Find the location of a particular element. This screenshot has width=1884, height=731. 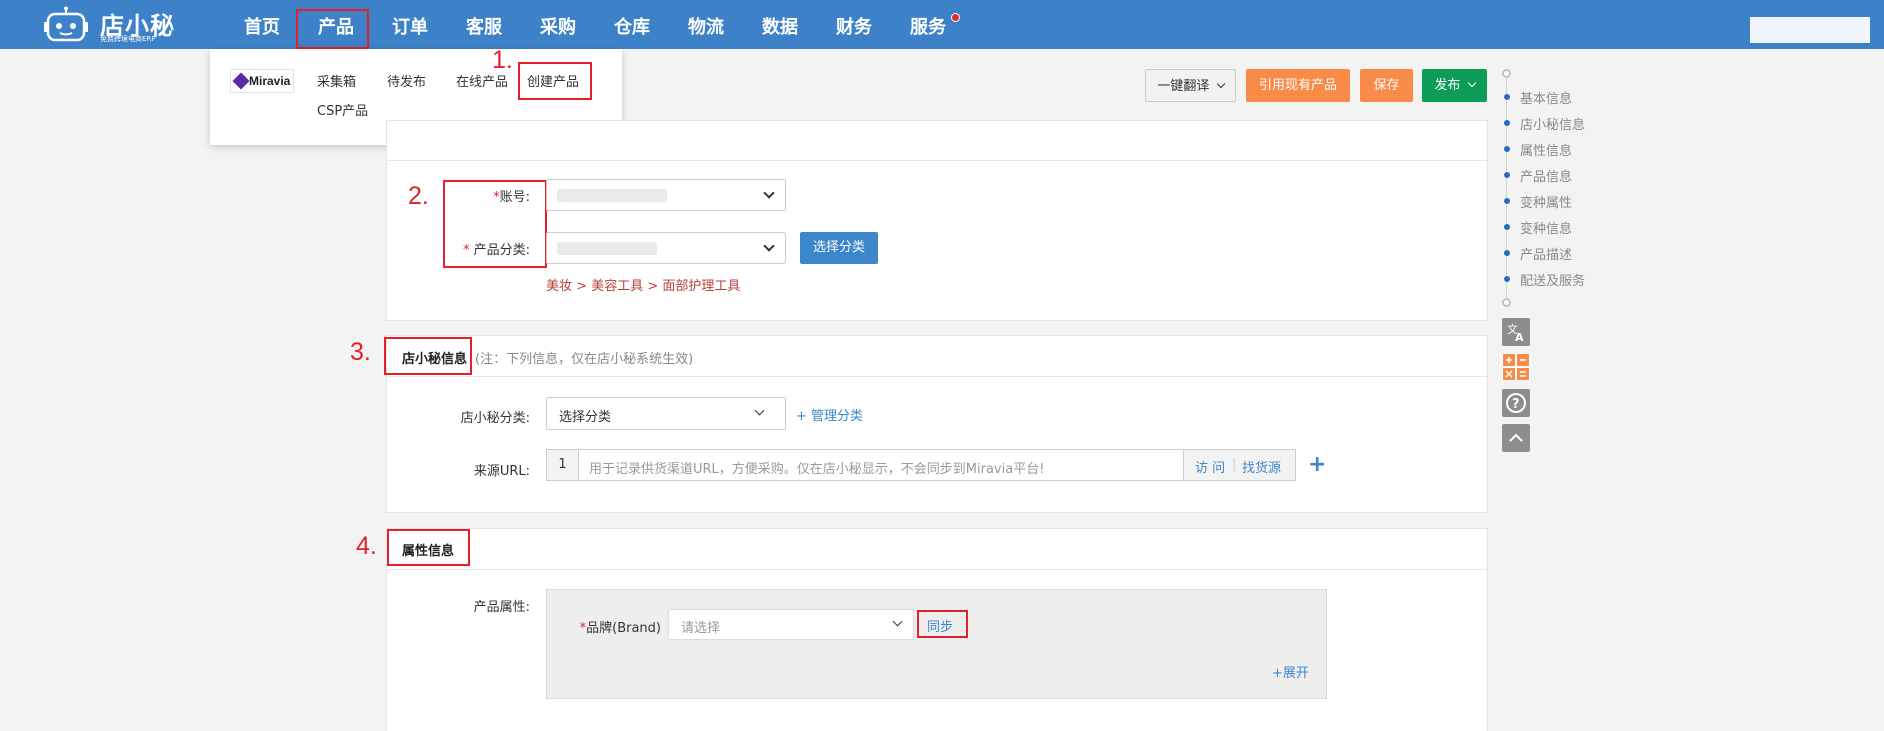

translate-glyph-icon: 文 A is located at coordinates (1515, 333).